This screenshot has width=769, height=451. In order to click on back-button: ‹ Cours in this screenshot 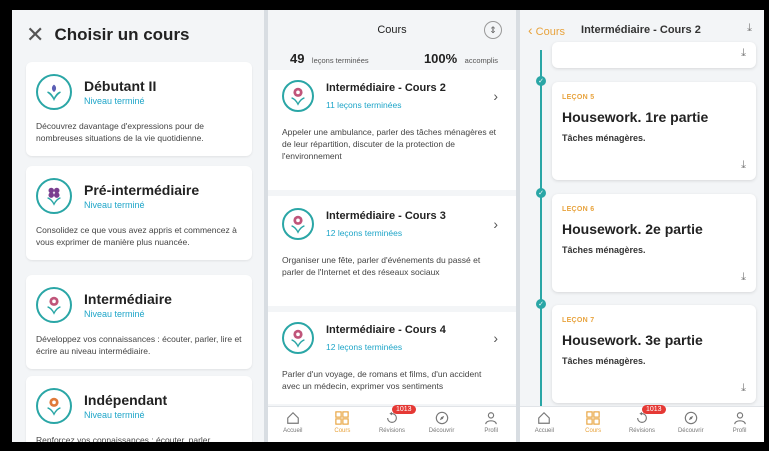, I will do `click(546, 30)`.